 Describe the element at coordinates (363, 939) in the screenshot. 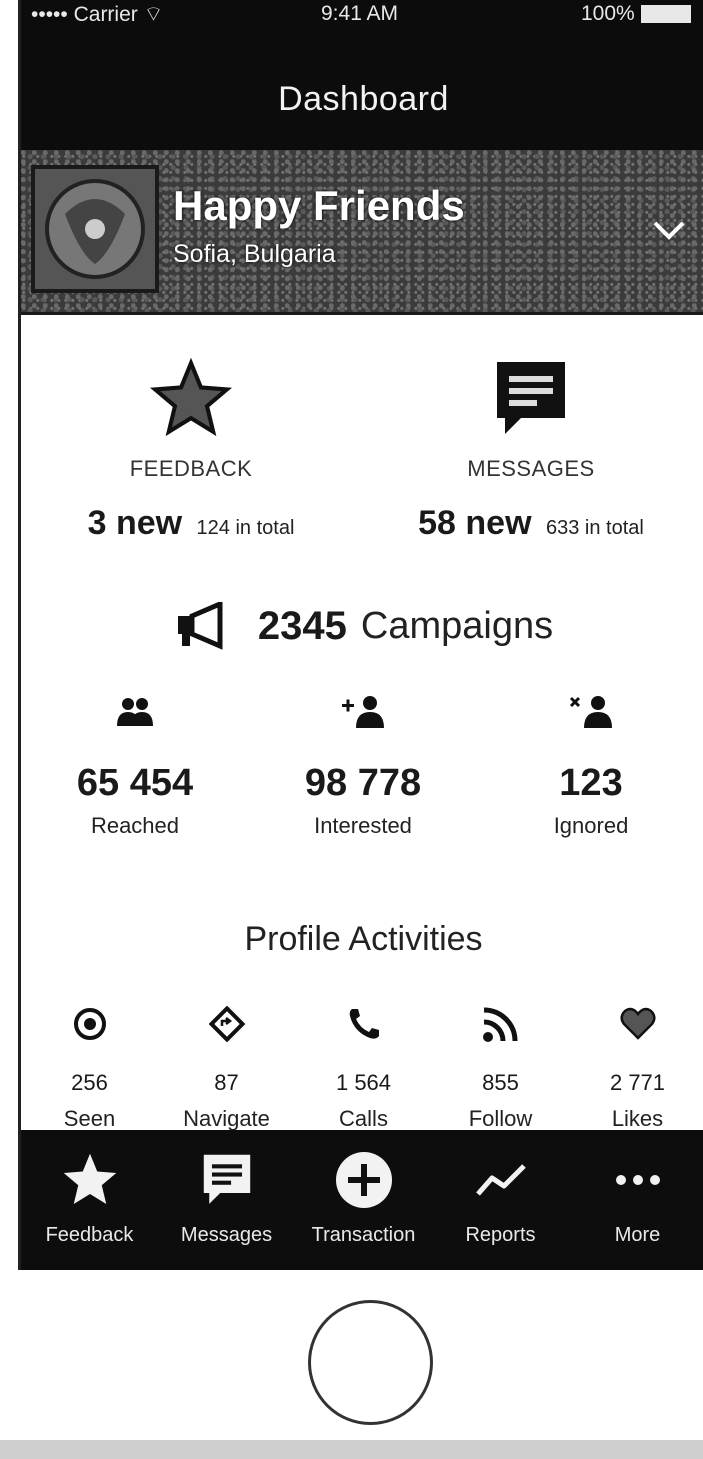

I see `profile-activities-title: Profile Activities` at that location.